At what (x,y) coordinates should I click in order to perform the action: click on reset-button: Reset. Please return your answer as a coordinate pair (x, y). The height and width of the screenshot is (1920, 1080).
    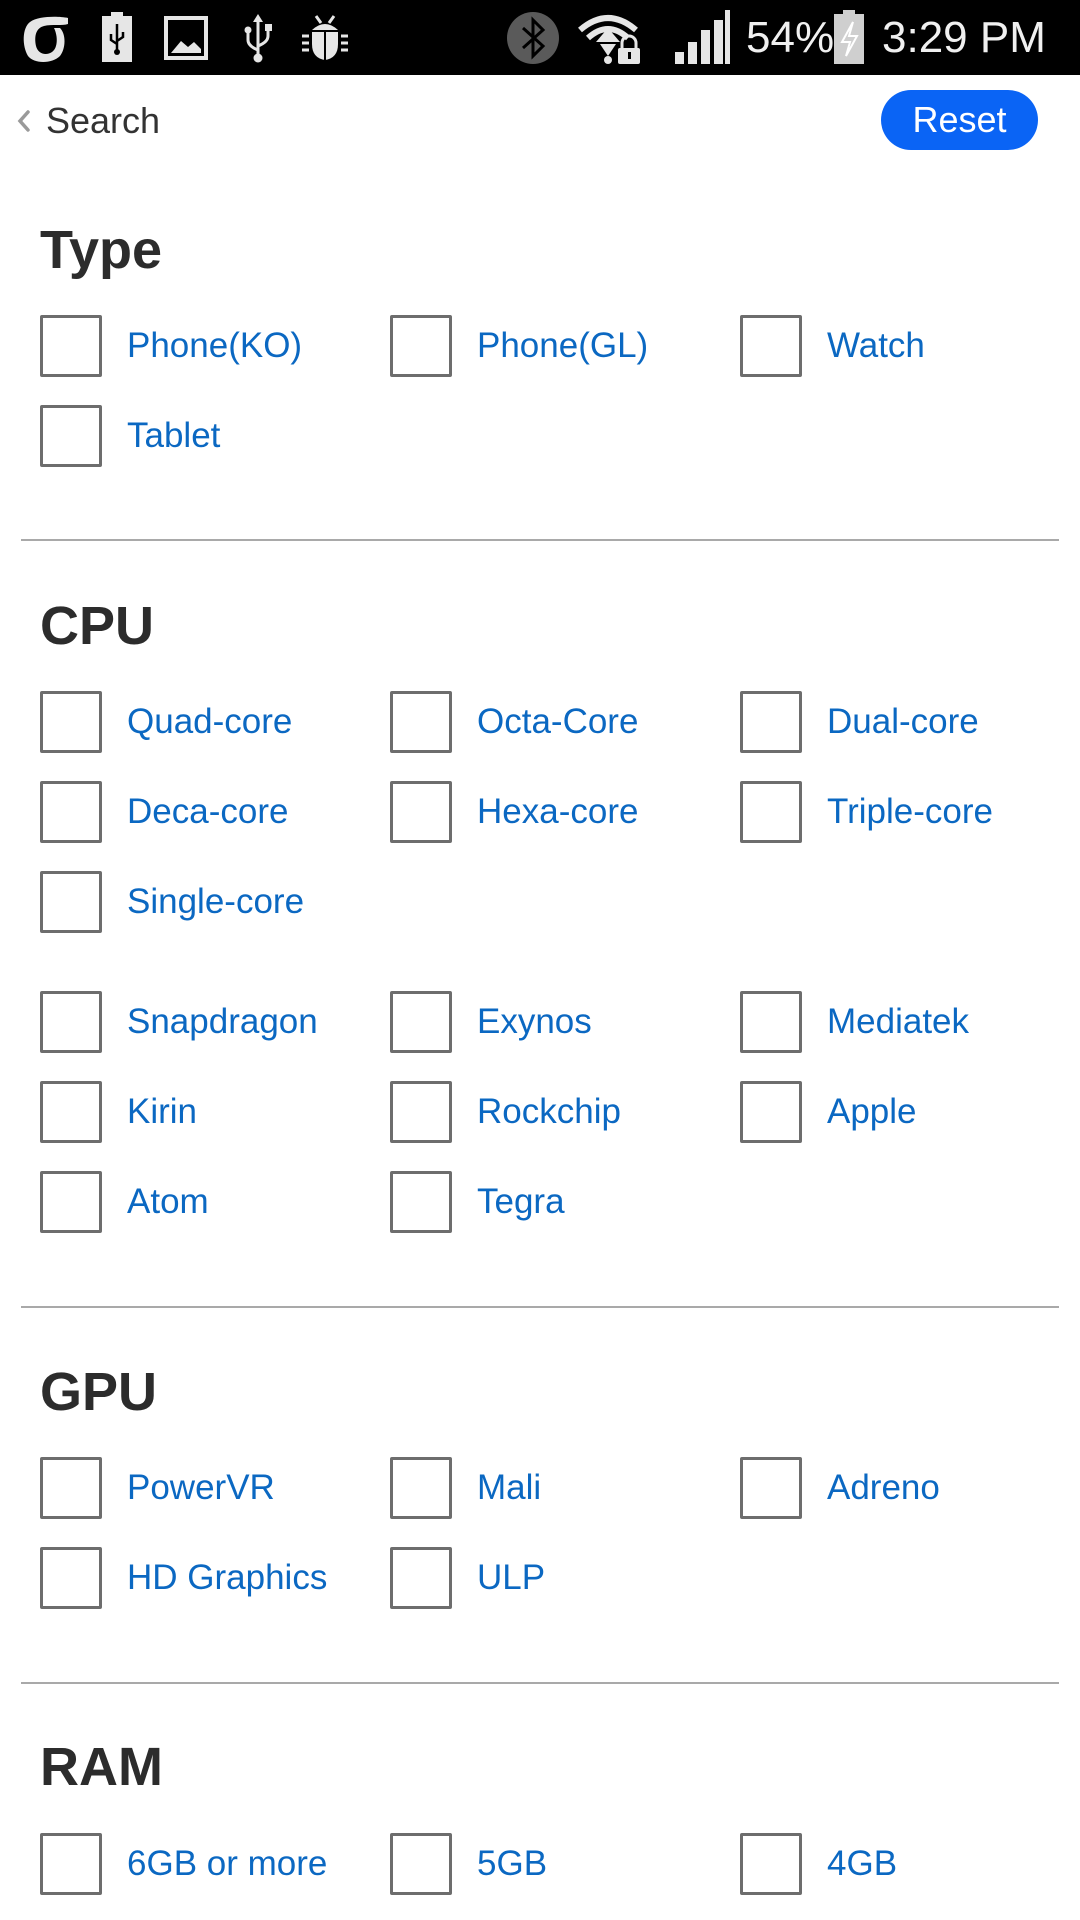
    Looking at the image, I should click on (959, 120).